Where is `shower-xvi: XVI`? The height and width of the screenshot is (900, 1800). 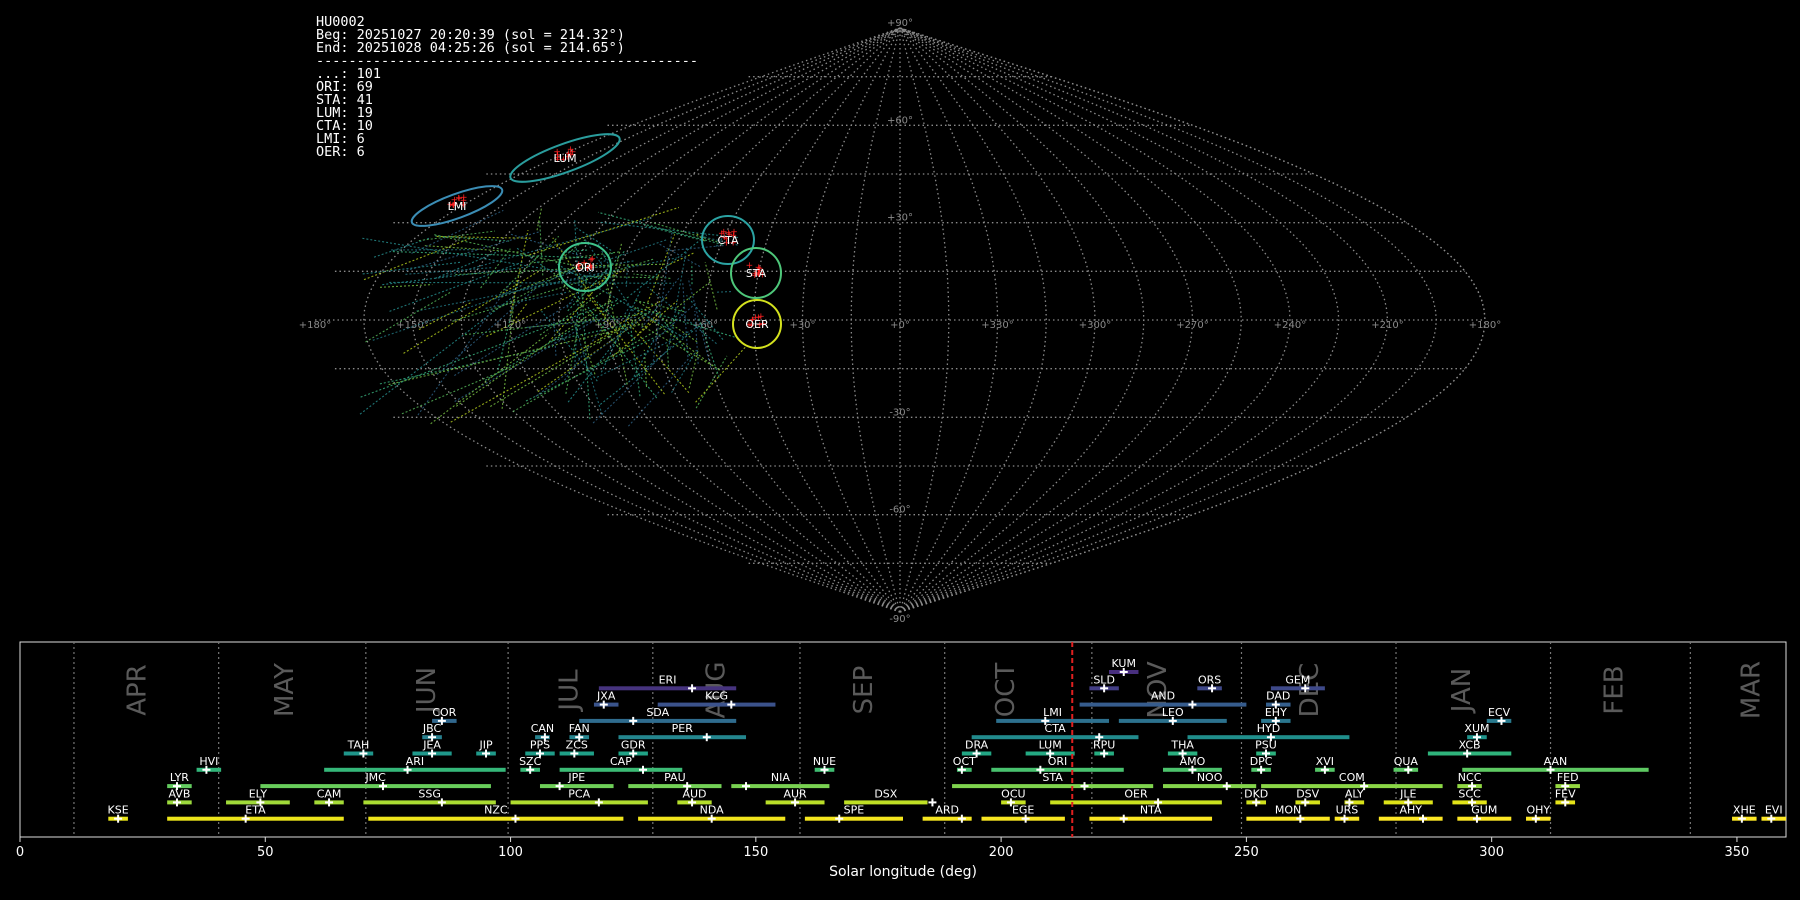
shower-xvi: XVI is located at coordinates (1325, 764).